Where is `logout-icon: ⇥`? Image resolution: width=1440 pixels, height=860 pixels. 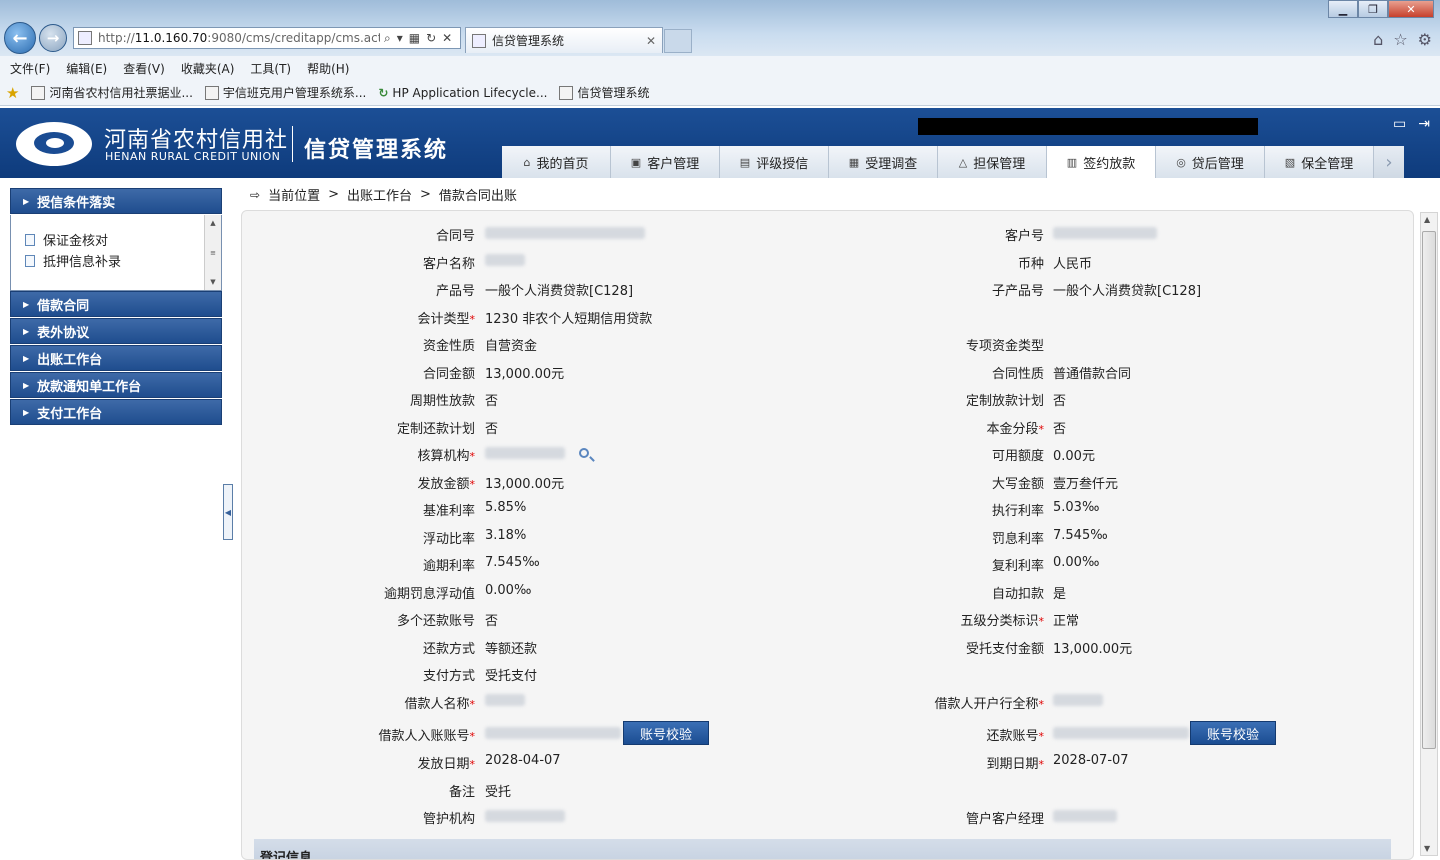 logout-icon: ⇥ is located at coordinates (1424, 124).